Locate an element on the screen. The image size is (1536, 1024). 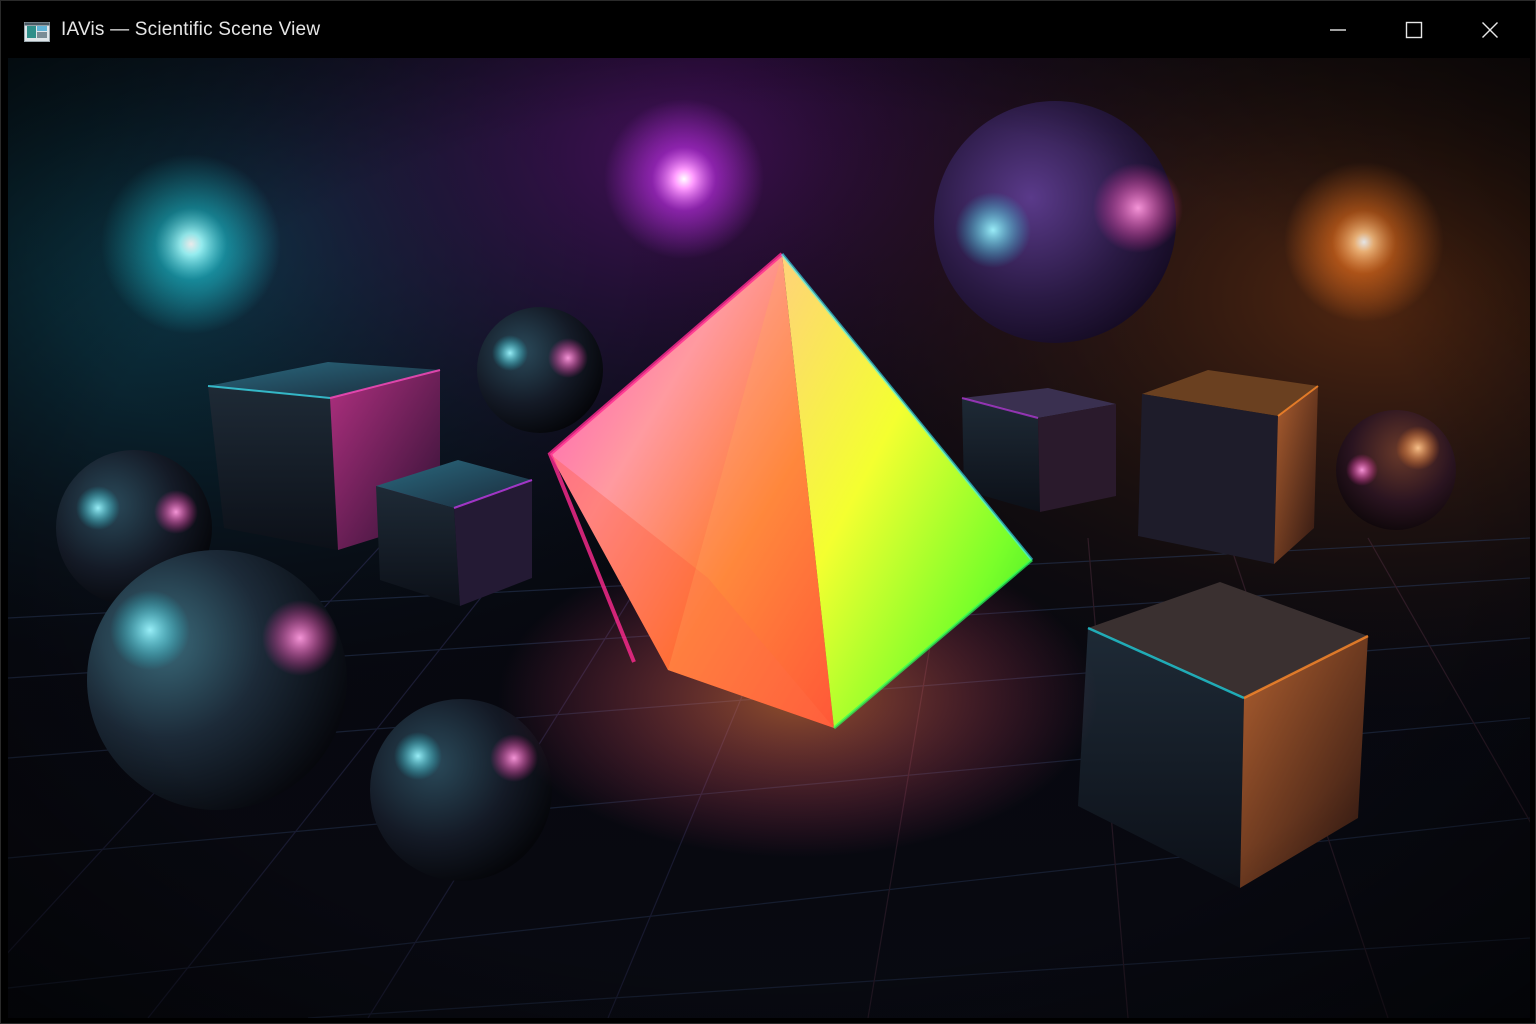
maximize-icon is located at coordinates (1414, 30).